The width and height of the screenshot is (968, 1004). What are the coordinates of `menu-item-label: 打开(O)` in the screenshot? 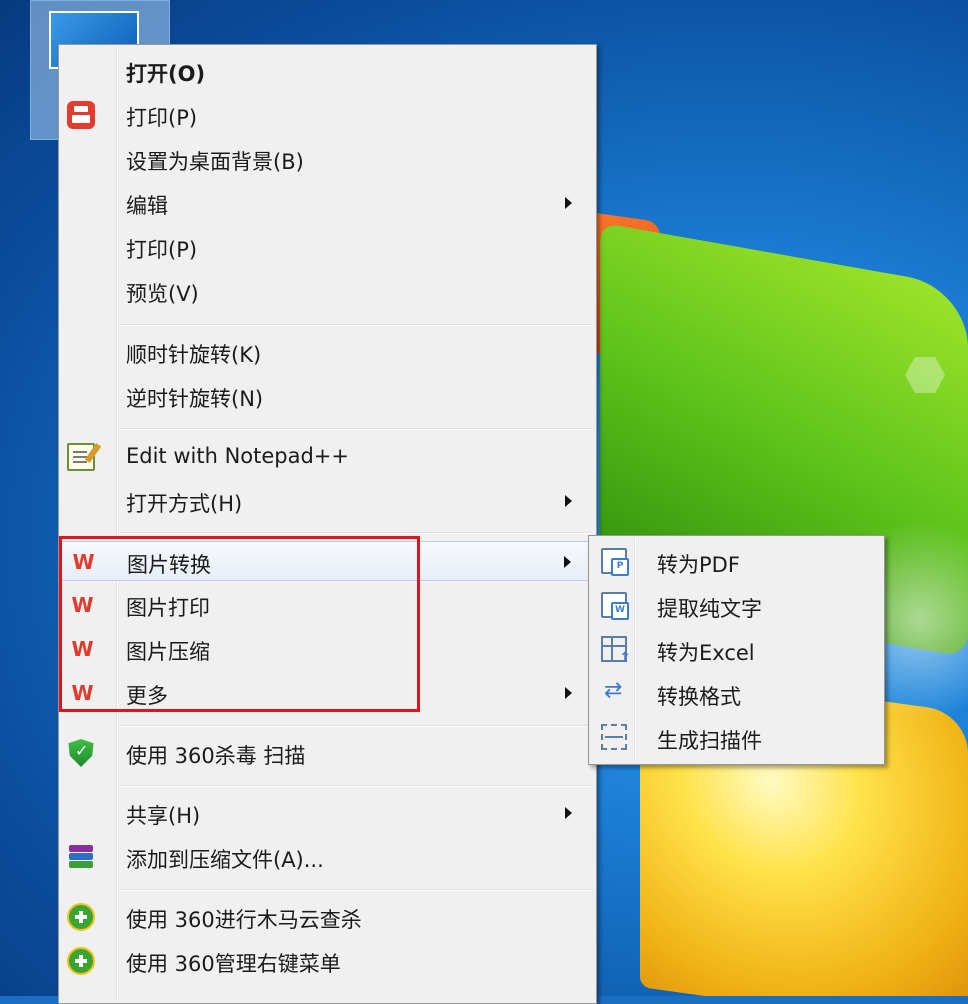 It's located at (166, 74).